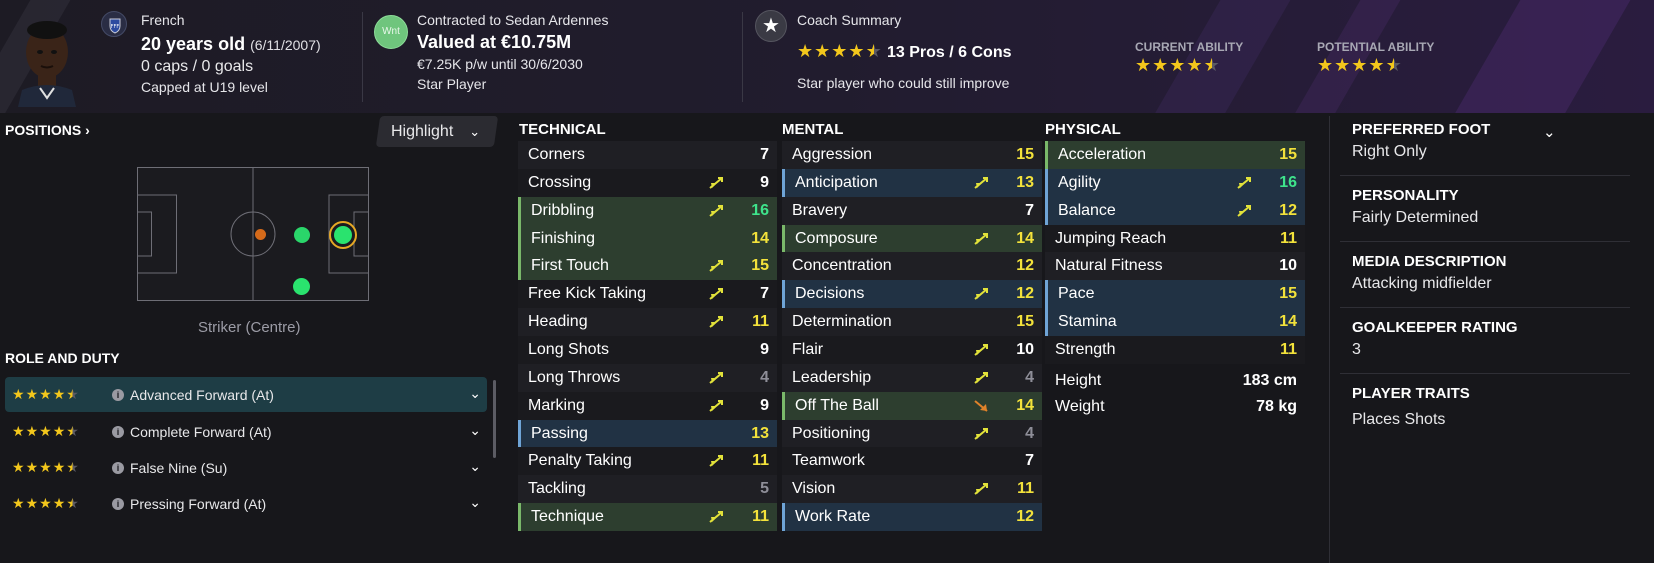  What do you see at coordinates (437, 131) in the screenshot?
I see `highlight-dropdown: Highlight ⌄` at bounding box center [437, 131].